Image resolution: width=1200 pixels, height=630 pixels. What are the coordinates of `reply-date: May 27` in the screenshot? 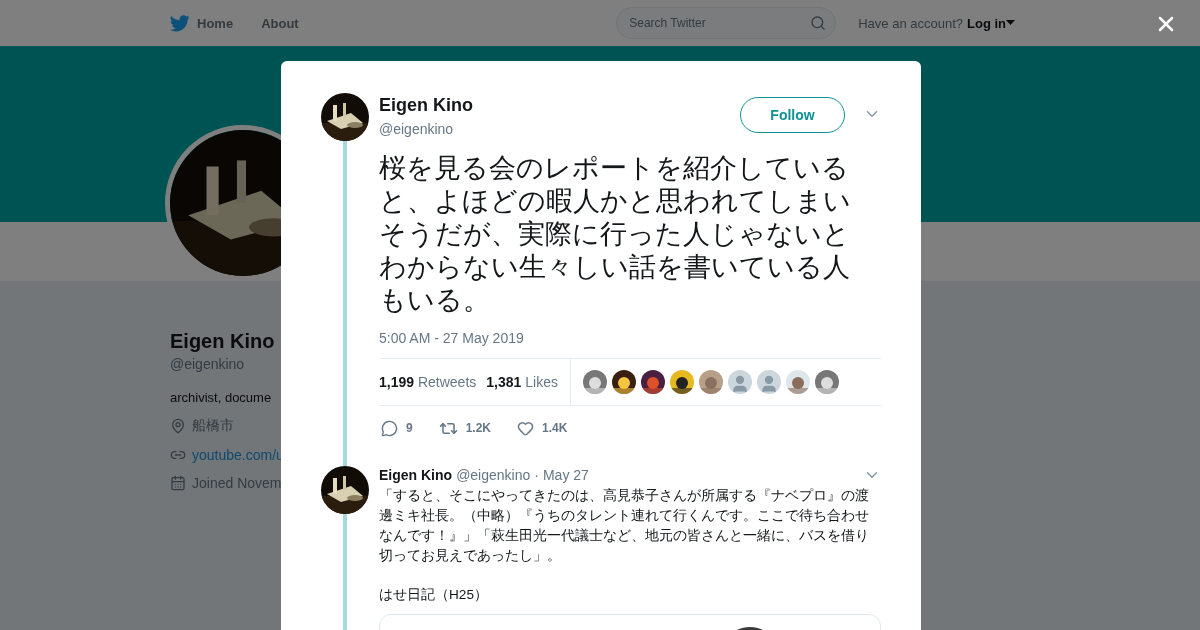 It's located at (565, 475).